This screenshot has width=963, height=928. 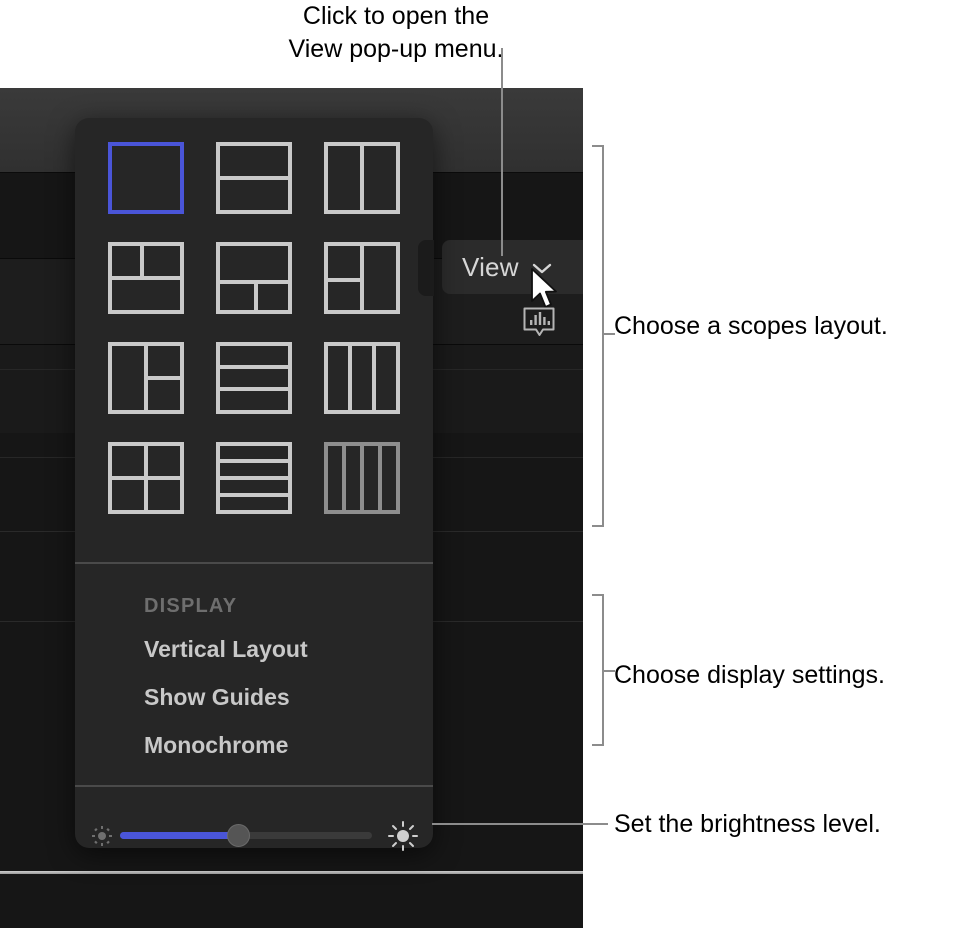 I want to click on layout-option-four-columns, so click(x=362, y=478).